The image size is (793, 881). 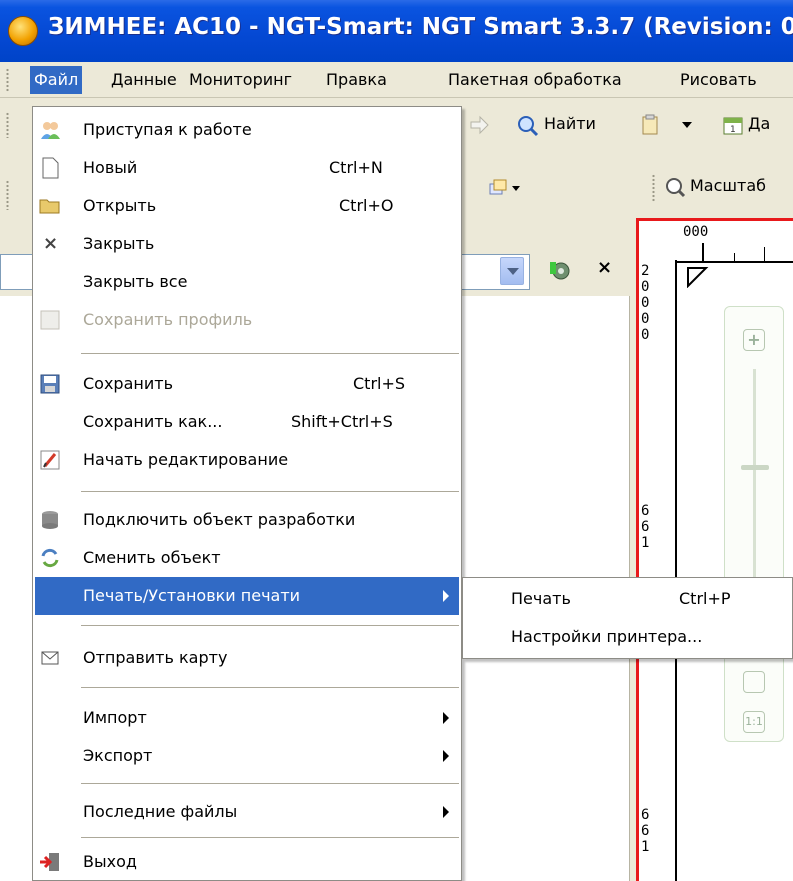 I want to click on ruler-left-label: 2, so click(x=645, y=271).